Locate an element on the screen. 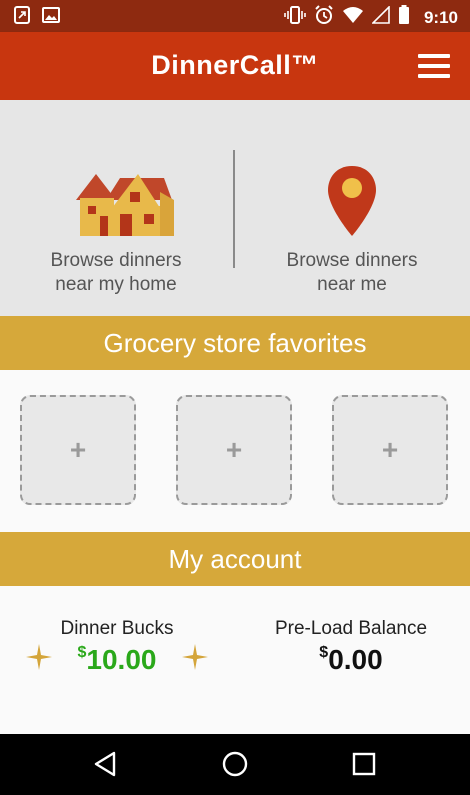 This screenshot has height=795, width=470. signal-icon is located at coordinates (380, 17).